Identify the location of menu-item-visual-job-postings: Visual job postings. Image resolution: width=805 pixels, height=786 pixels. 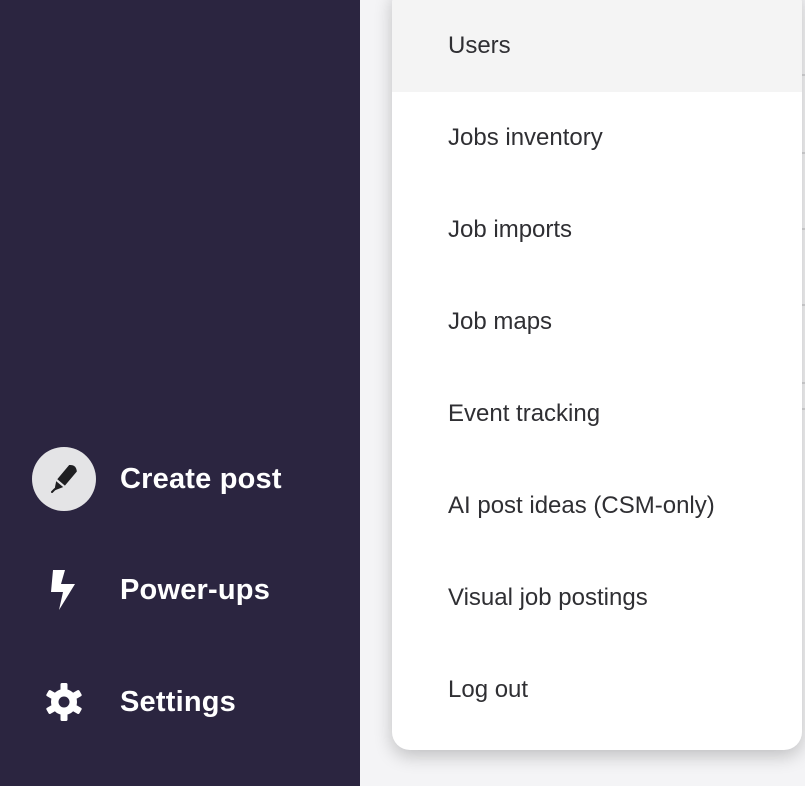
(597, 598).